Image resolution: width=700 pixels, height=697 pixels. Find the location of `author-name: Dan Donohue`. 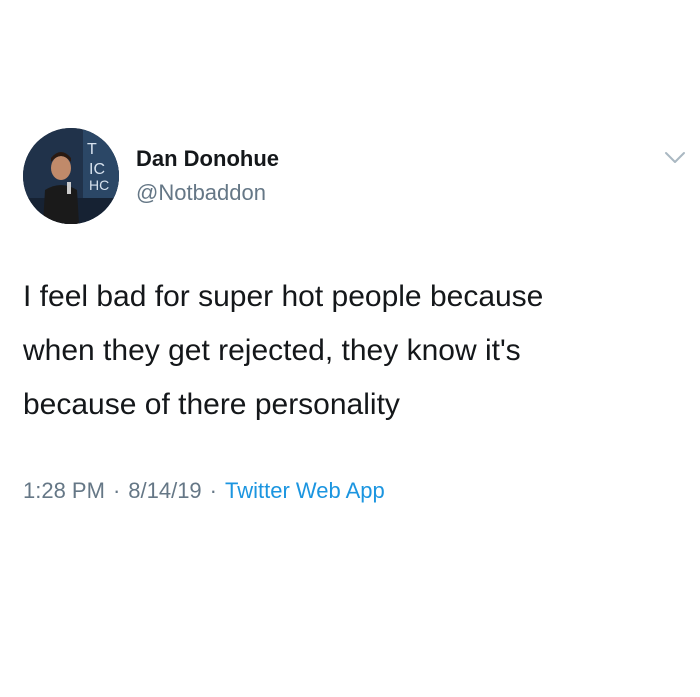

author-name: Dan Donohue is located at coordinates (207, 159).